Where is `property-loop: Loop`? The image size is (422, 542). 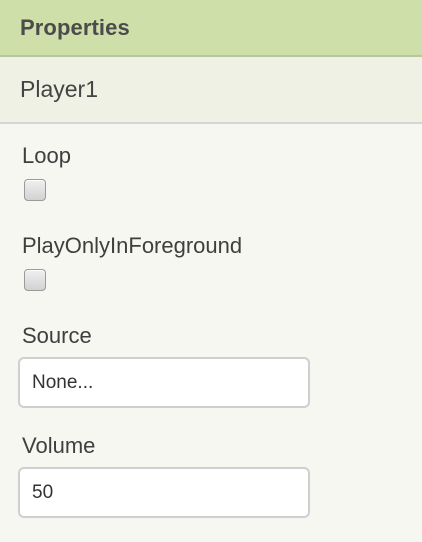
property-loop: Loop is located at coordinates (211, 178).